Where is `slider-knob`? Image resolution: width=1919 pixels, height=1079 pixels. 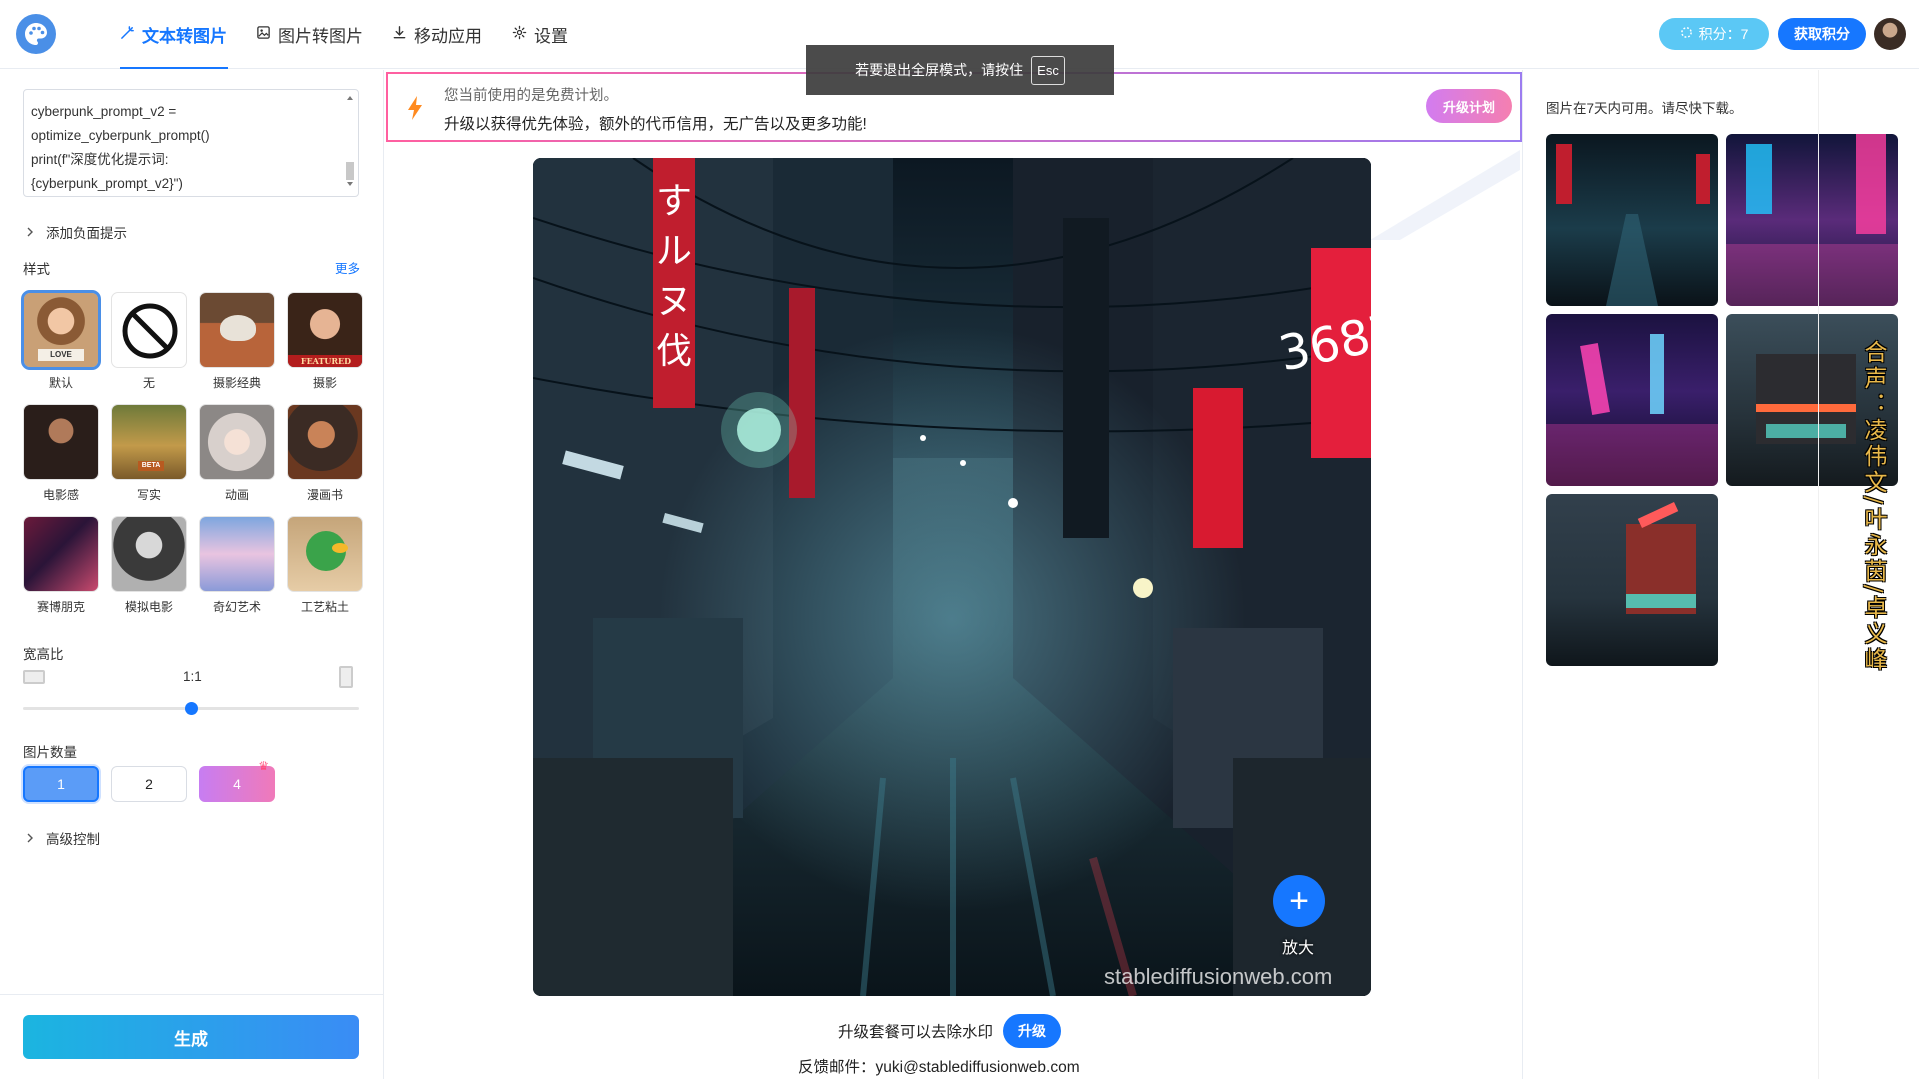
slider-knob is located at coordinates (191, 708).